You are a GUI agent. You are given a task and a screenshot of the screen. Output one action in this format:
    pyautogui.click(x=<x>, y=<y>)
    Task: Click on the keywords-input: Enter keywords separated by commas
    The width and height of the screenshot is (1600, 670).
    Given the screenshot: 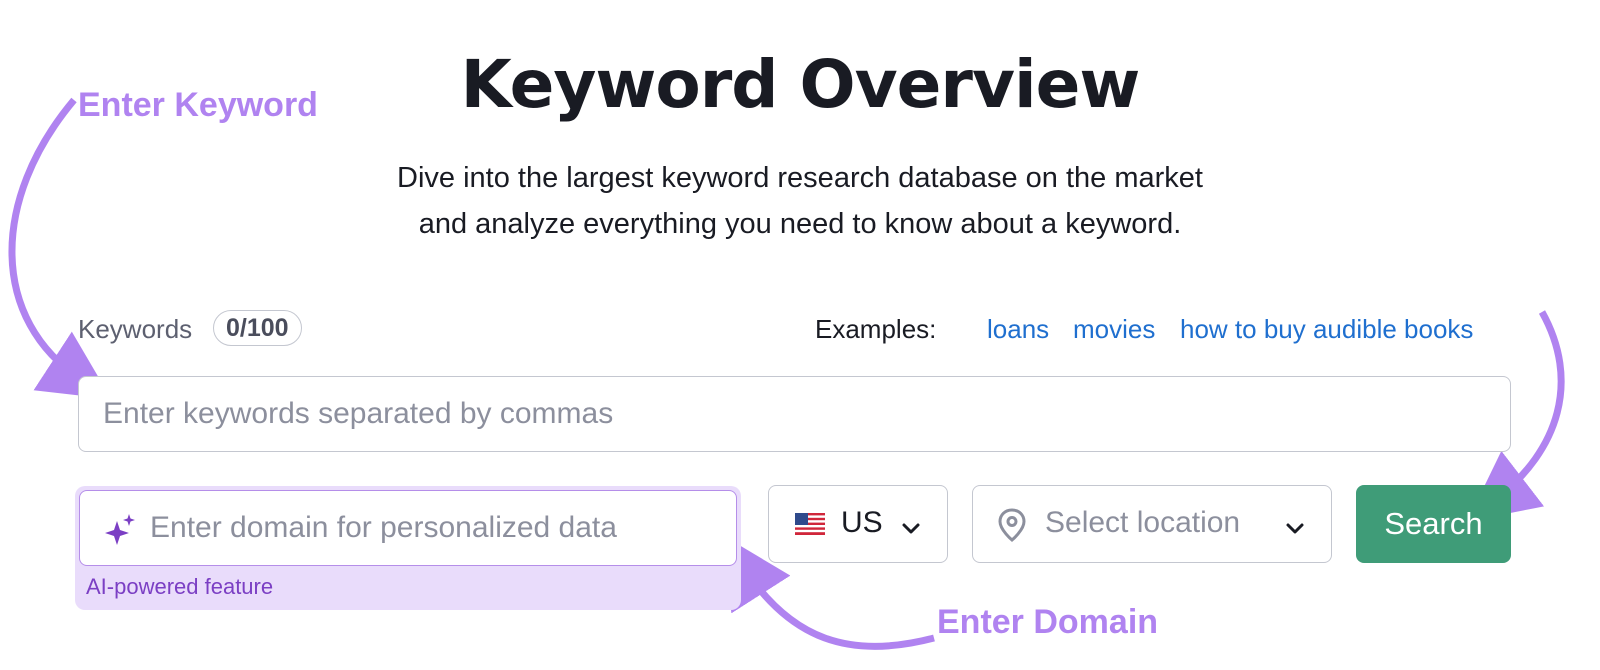 What is the action you would take?
    pyautogui.click(x=794, y=414)
    